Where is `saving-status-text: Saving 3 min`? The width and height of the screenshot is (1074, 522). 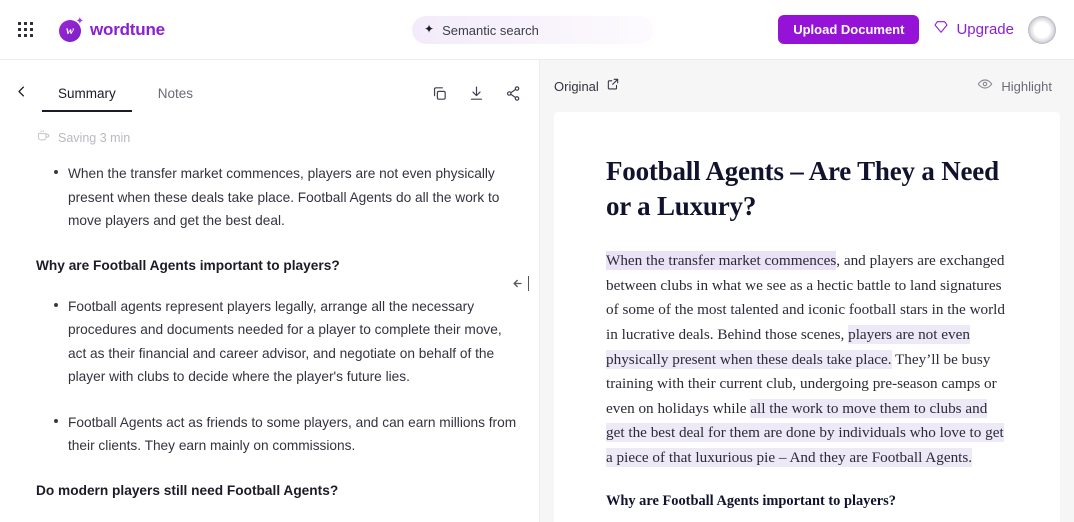
saving-status-text: Saving 3 min is located at coordinates (94, 138).